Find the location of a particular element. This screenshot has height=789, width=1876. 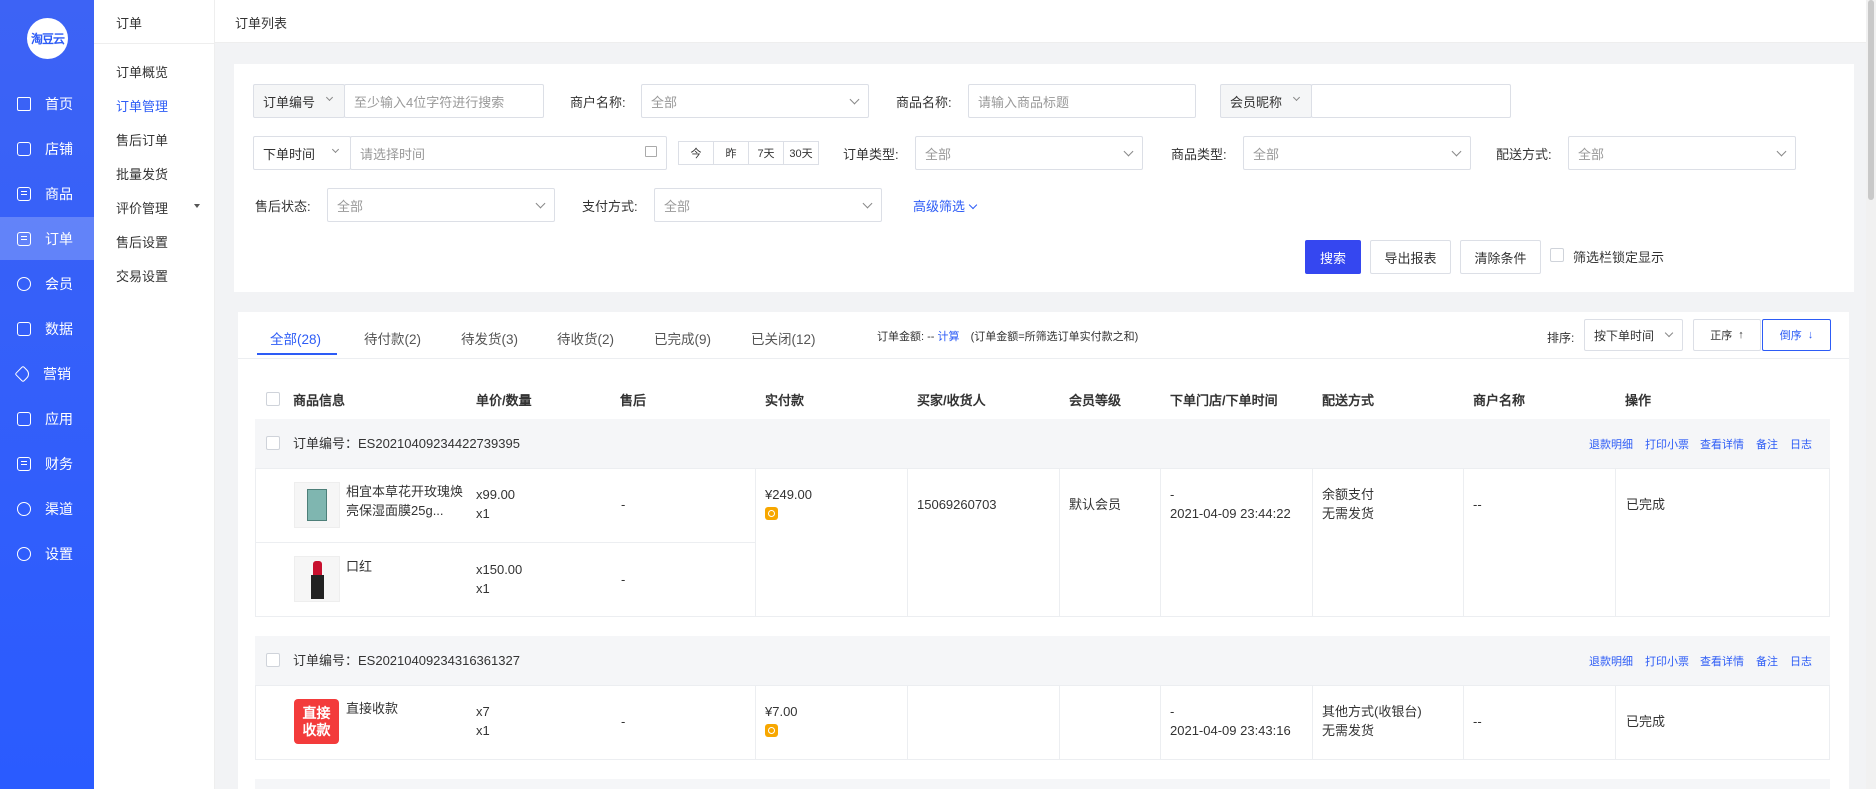

col-product: 商品信息 is located at coordinates (319, 400).